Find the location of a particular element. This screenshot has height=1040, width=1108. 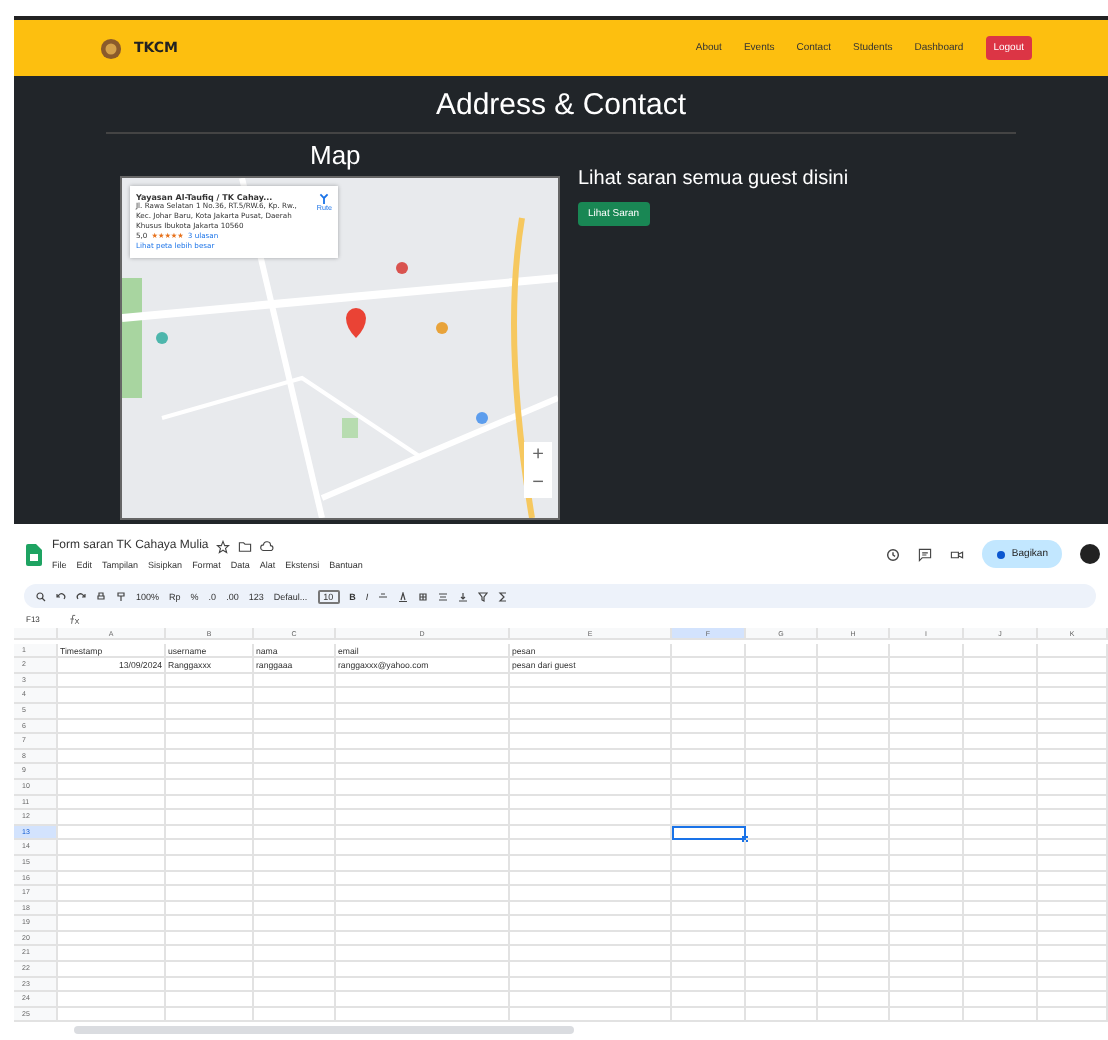

video-icon is located at coordinates (956, 554).